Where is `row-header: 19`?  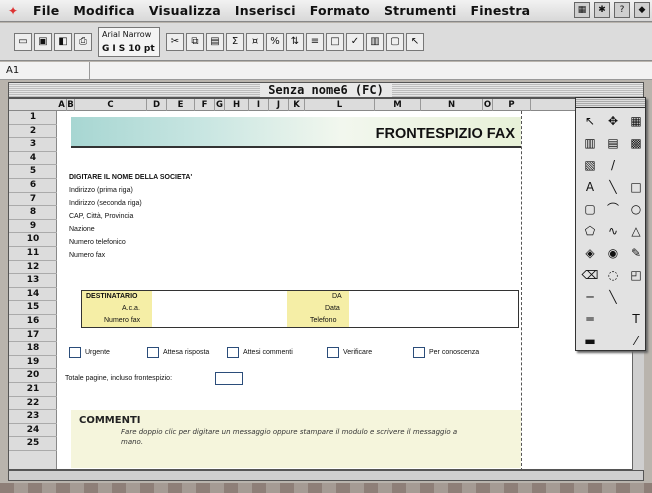
row-header: 19 is located at coordinates (33, 363).